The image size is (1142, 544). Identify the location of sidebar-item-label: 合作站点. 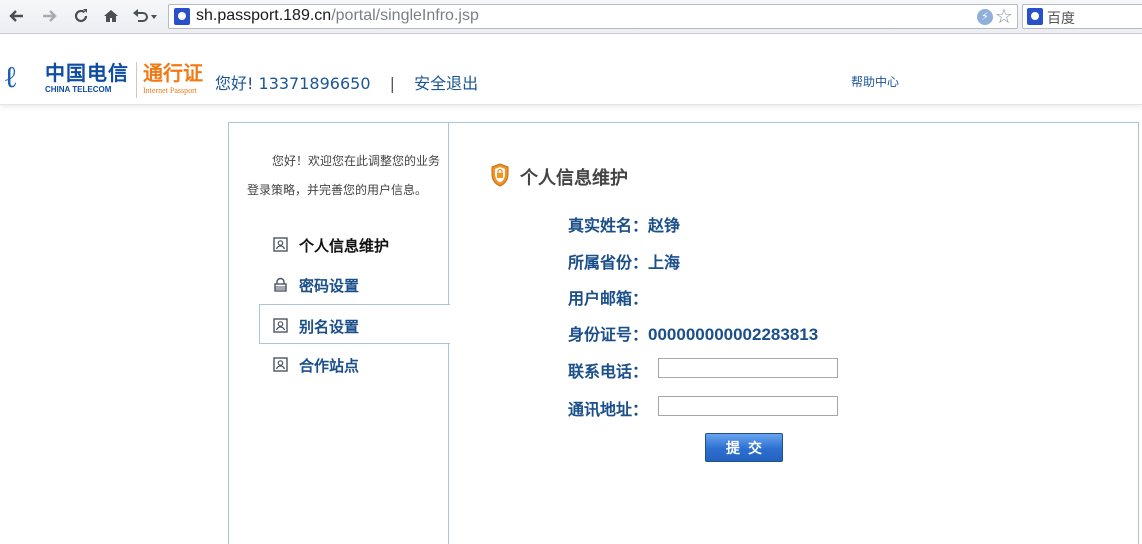
(329, 366).